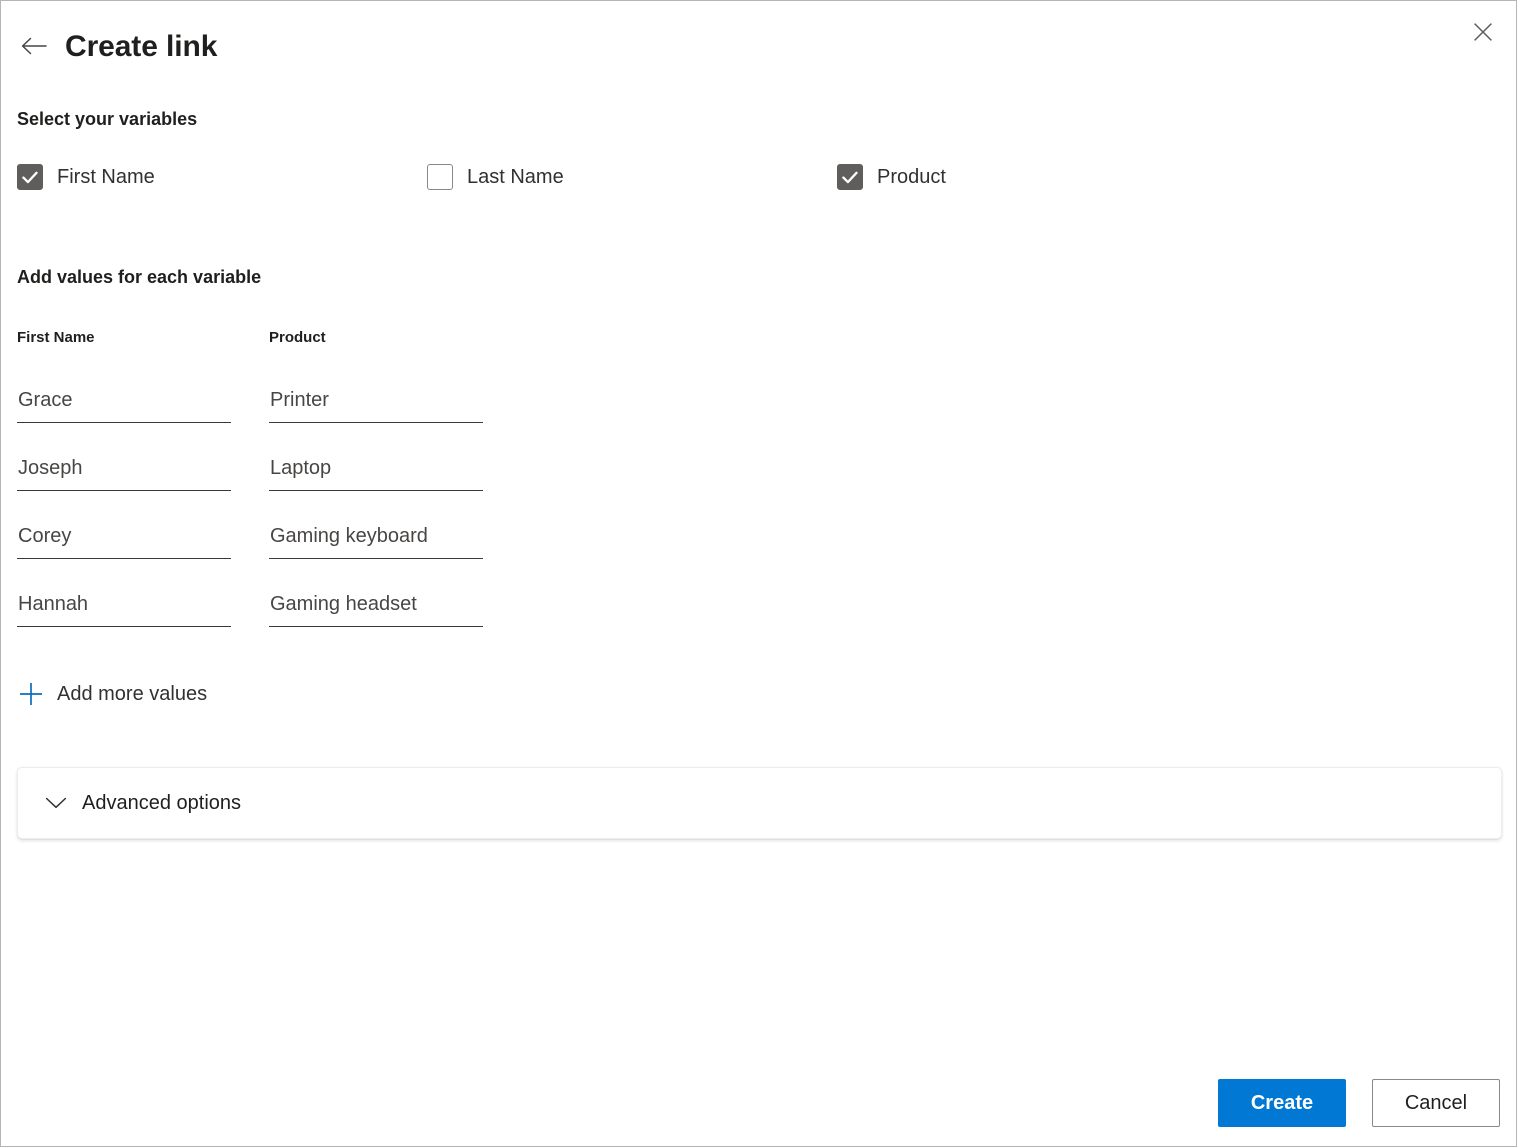 This screenshot has width=1517, height=1147. Describe the element at coordinates (141, 46) in the screenshot. I see `page-title: Create link` at that location.